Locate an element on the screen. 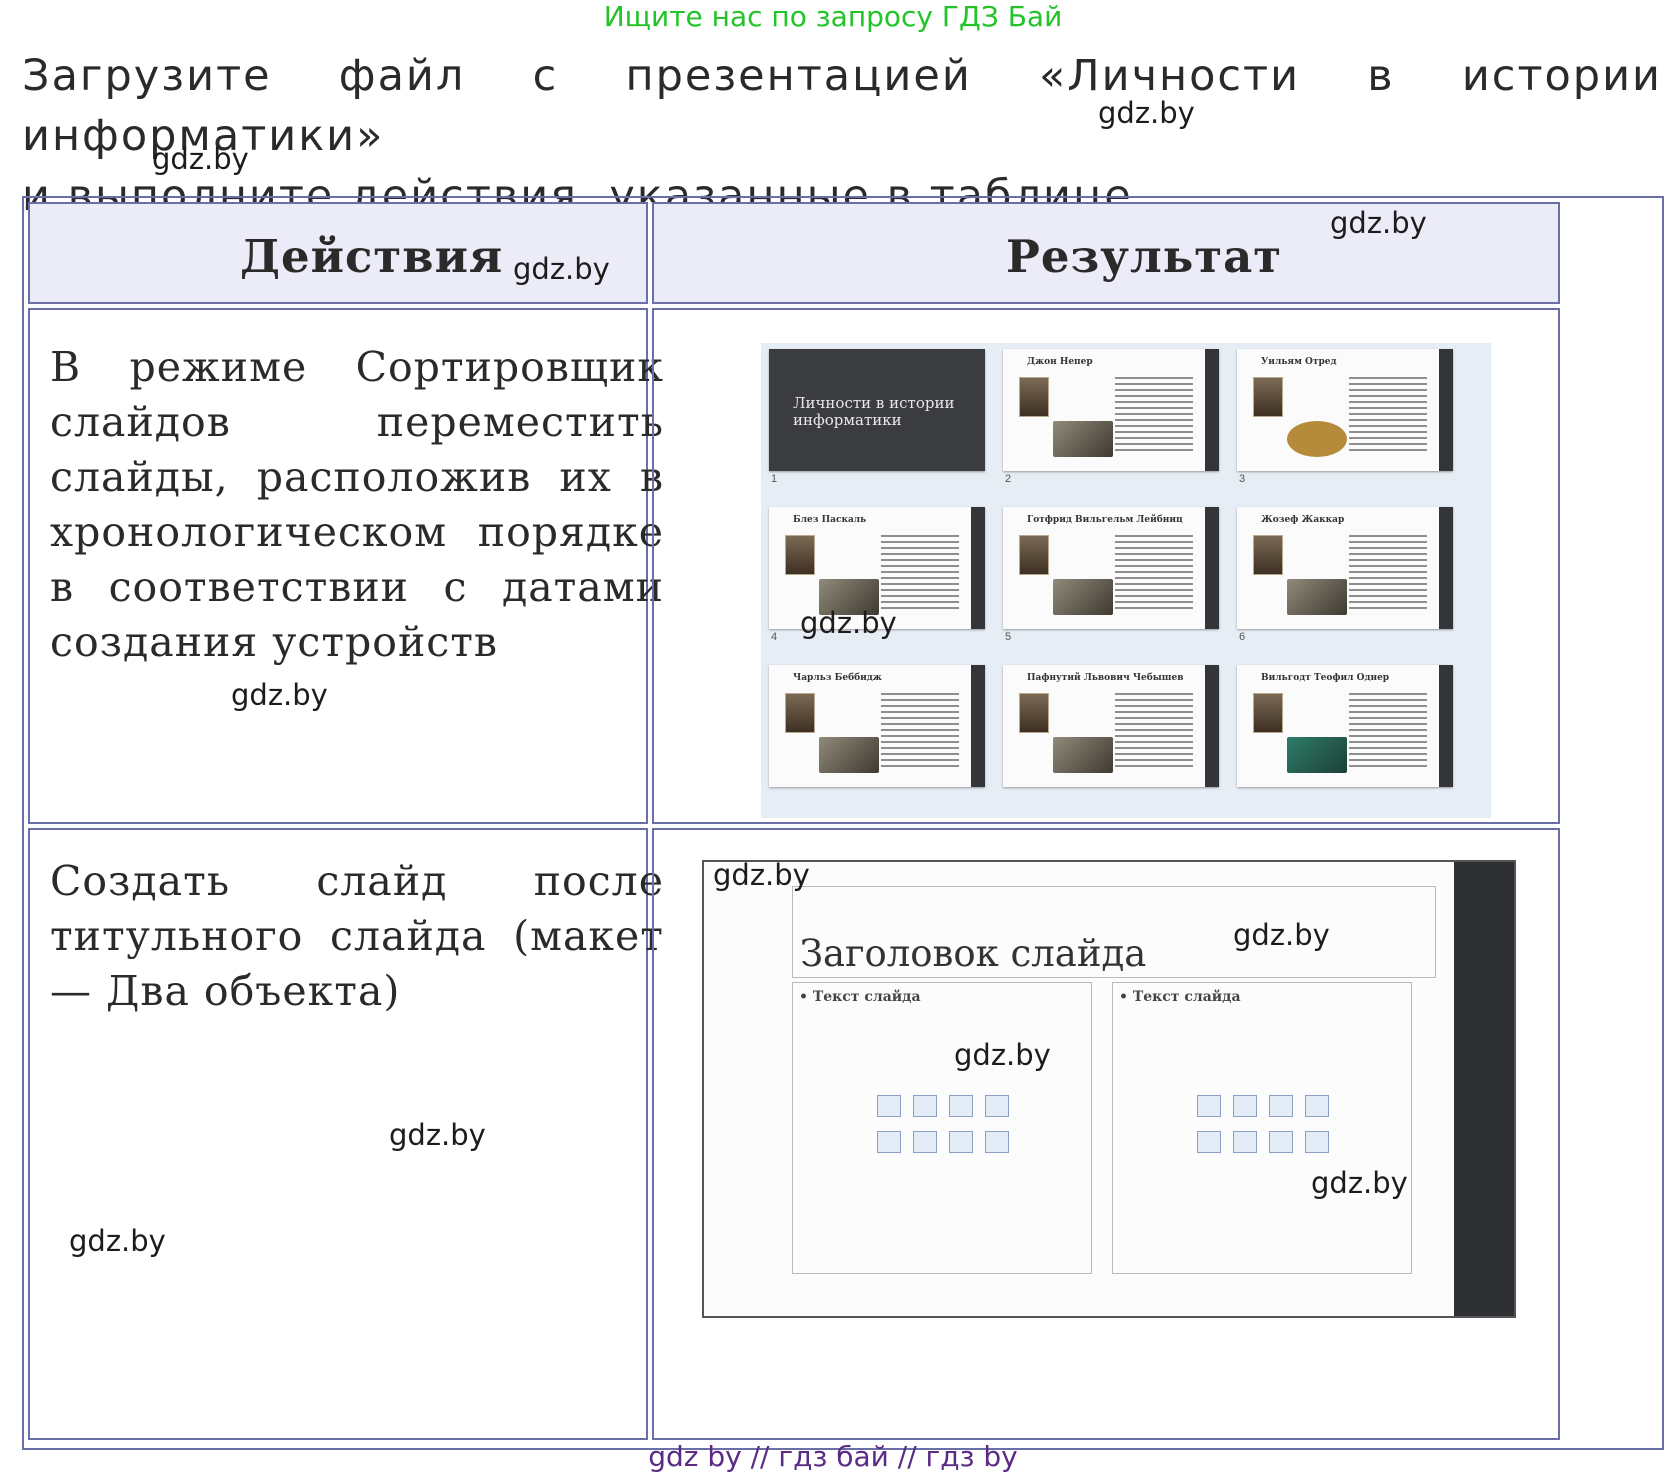 Image resolution: width=1666 pixels, height=1483 pixels. left-content-placeholder: • Текст слайда is located at coordinates (942, 1128).